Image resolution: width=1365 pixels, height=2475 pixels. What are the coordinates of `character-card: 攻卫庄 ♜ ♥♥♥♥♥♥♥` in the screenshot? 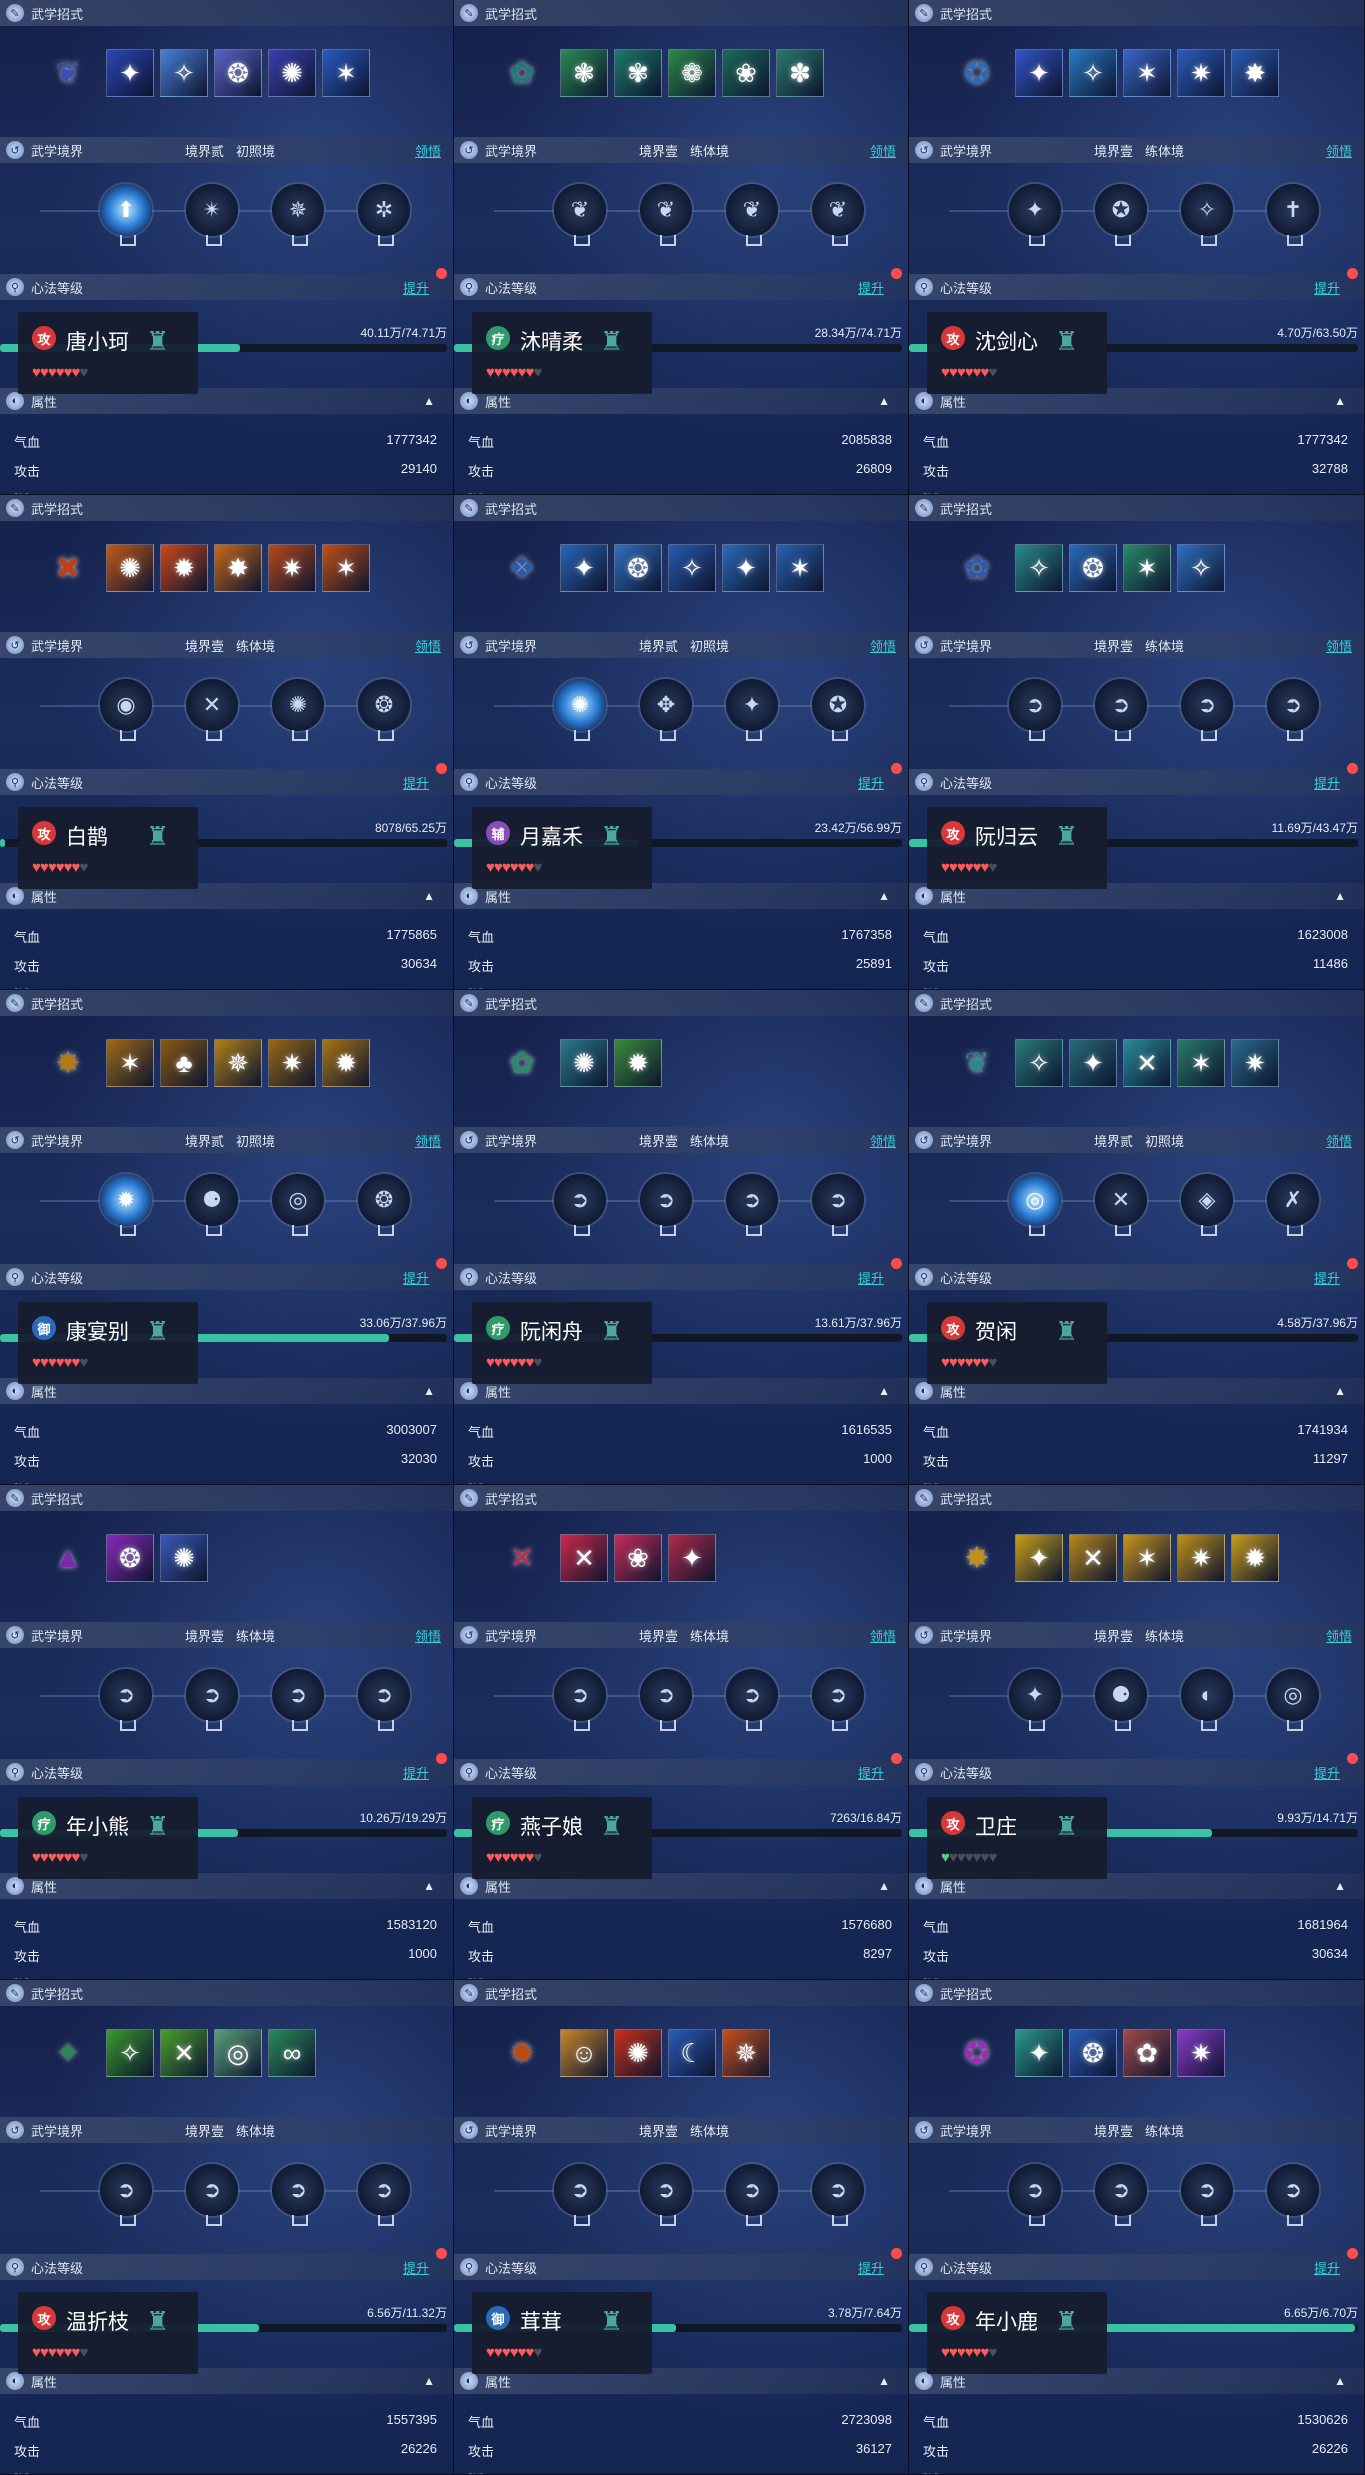 It's located at (1017, 1838).